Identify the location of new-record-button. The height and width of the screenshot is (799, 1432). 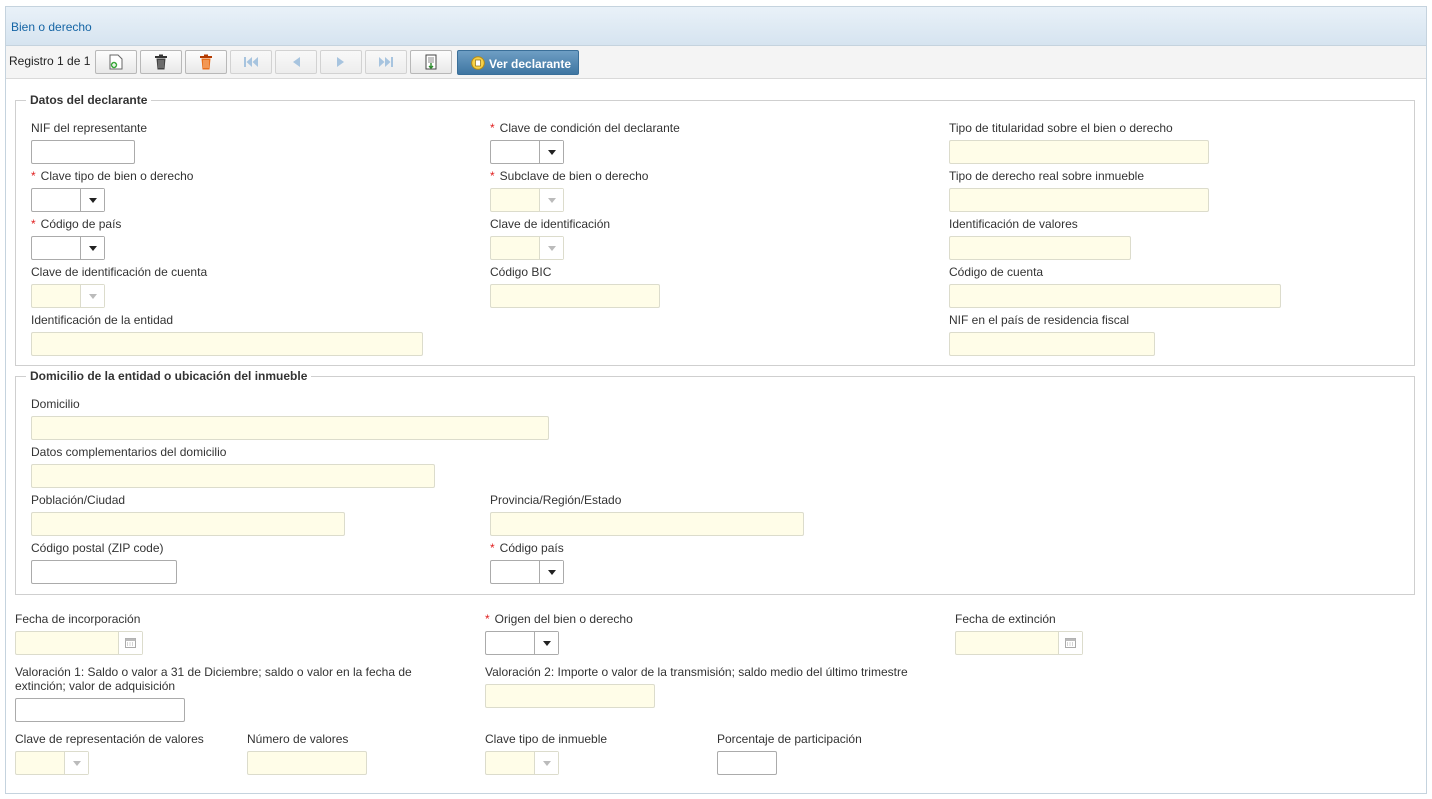
(116, 62).